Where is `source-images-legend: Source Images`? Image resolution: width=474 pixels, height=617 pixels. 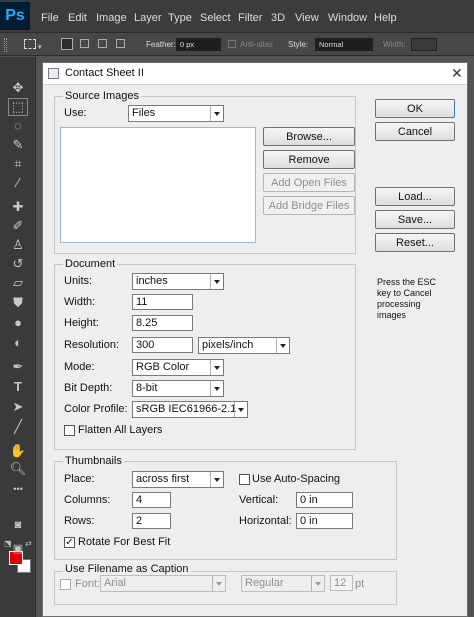
source-images-legend: Source Images is located at coordinates (102, 96).